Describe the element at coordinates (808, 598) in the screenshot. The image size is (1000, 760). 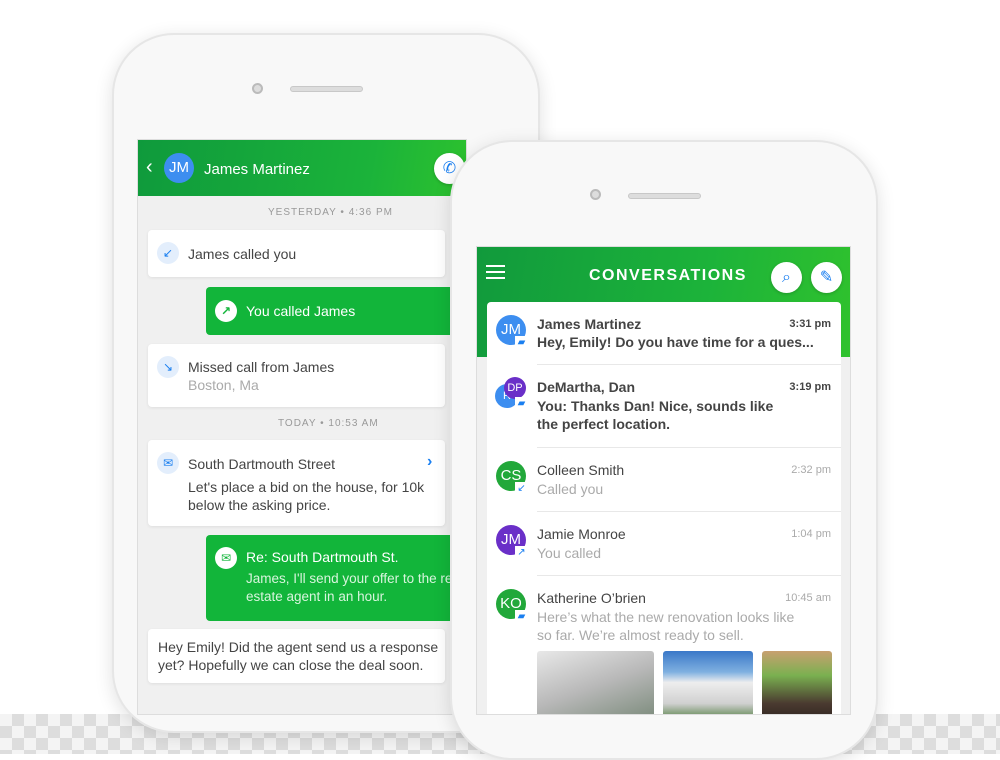
I see `time: 10:45 am` at that location.